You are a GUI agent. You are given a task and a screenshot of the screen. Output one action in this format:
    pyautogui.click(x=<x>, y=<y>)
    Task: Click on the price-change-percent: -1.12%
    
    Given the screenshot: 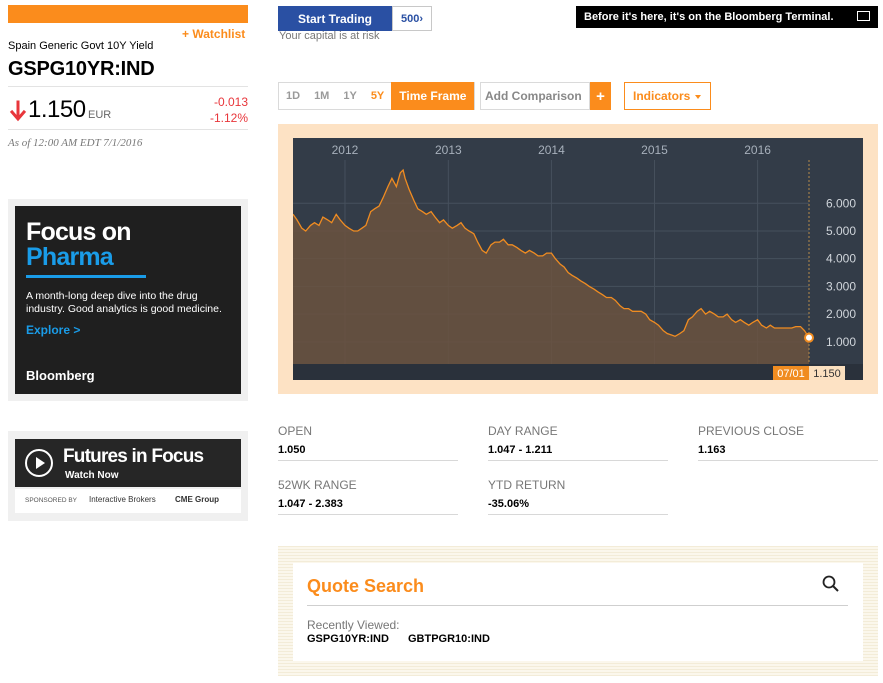 What is the action you would take?
    pyautogui.click(x=228, y=118)
    